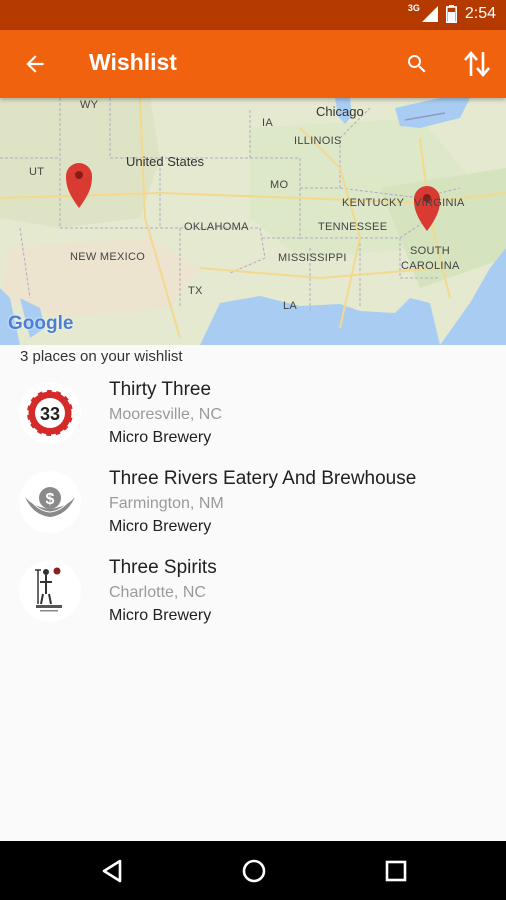 The width and height of the screenshot is (506, 900). I want to click on thirty-three-logo-icon: 33, so click(50, 413).